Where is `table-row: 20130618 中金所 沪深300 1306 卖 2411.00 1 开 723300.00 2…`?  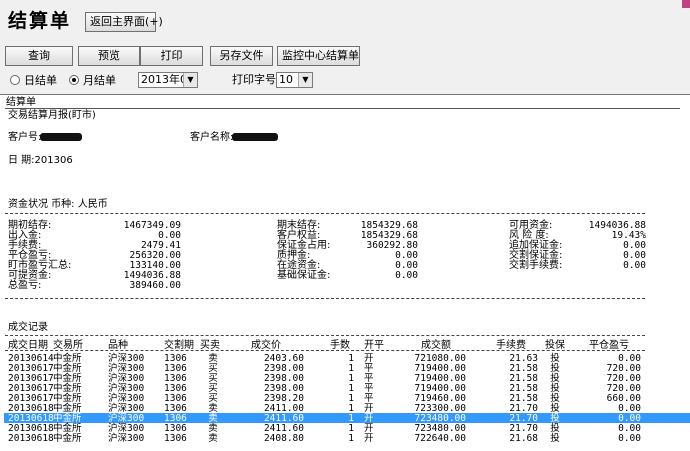 table-row: 20130618 中金所 沪深300 1306 卖 2411.00 1 开 723300.00 2… is located at coordinates (347, 408).